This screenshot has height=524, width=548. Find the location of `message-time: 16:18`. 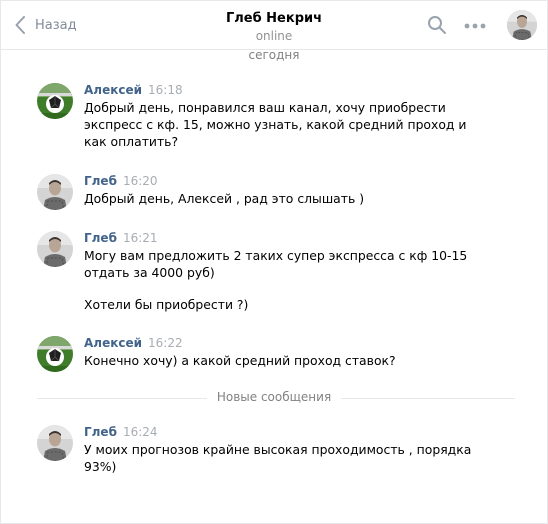

message-time: 16:18 is located at coordinates (165, 90).